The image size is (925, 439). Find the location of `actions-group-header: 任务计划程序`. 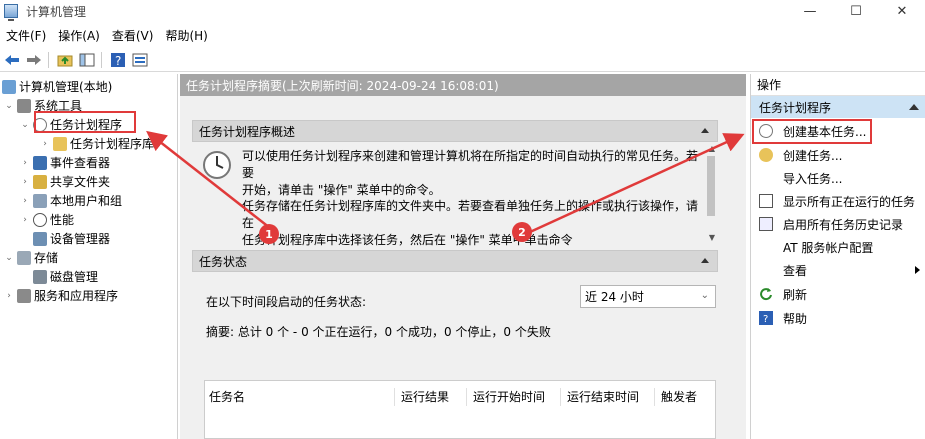

actions-group-header: 任务计划程序 is located at coordinates (838, 107).